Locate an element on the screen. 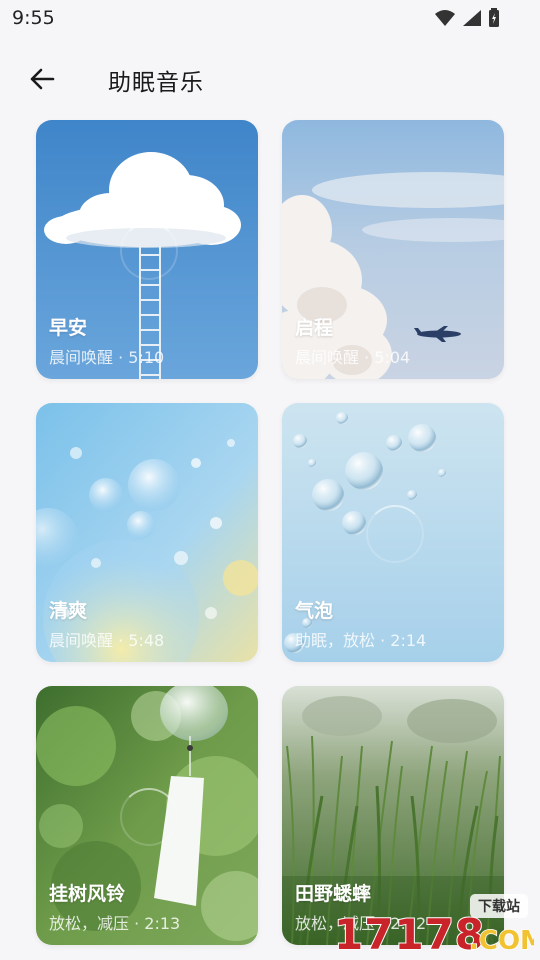 The width and height of the screenshot is (540, 960). music-card: 早安 晨间唤醒 · 5:10 is located at coordinates (147, 249).